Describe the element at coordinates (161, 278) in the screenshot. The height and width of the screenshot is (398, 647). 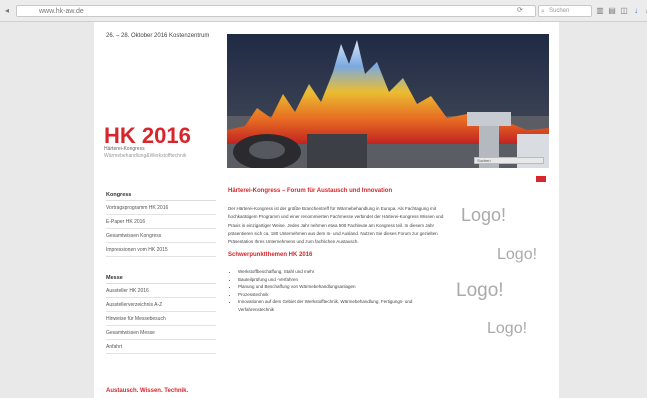
I see `nav-section-messe: Messe` at that location.